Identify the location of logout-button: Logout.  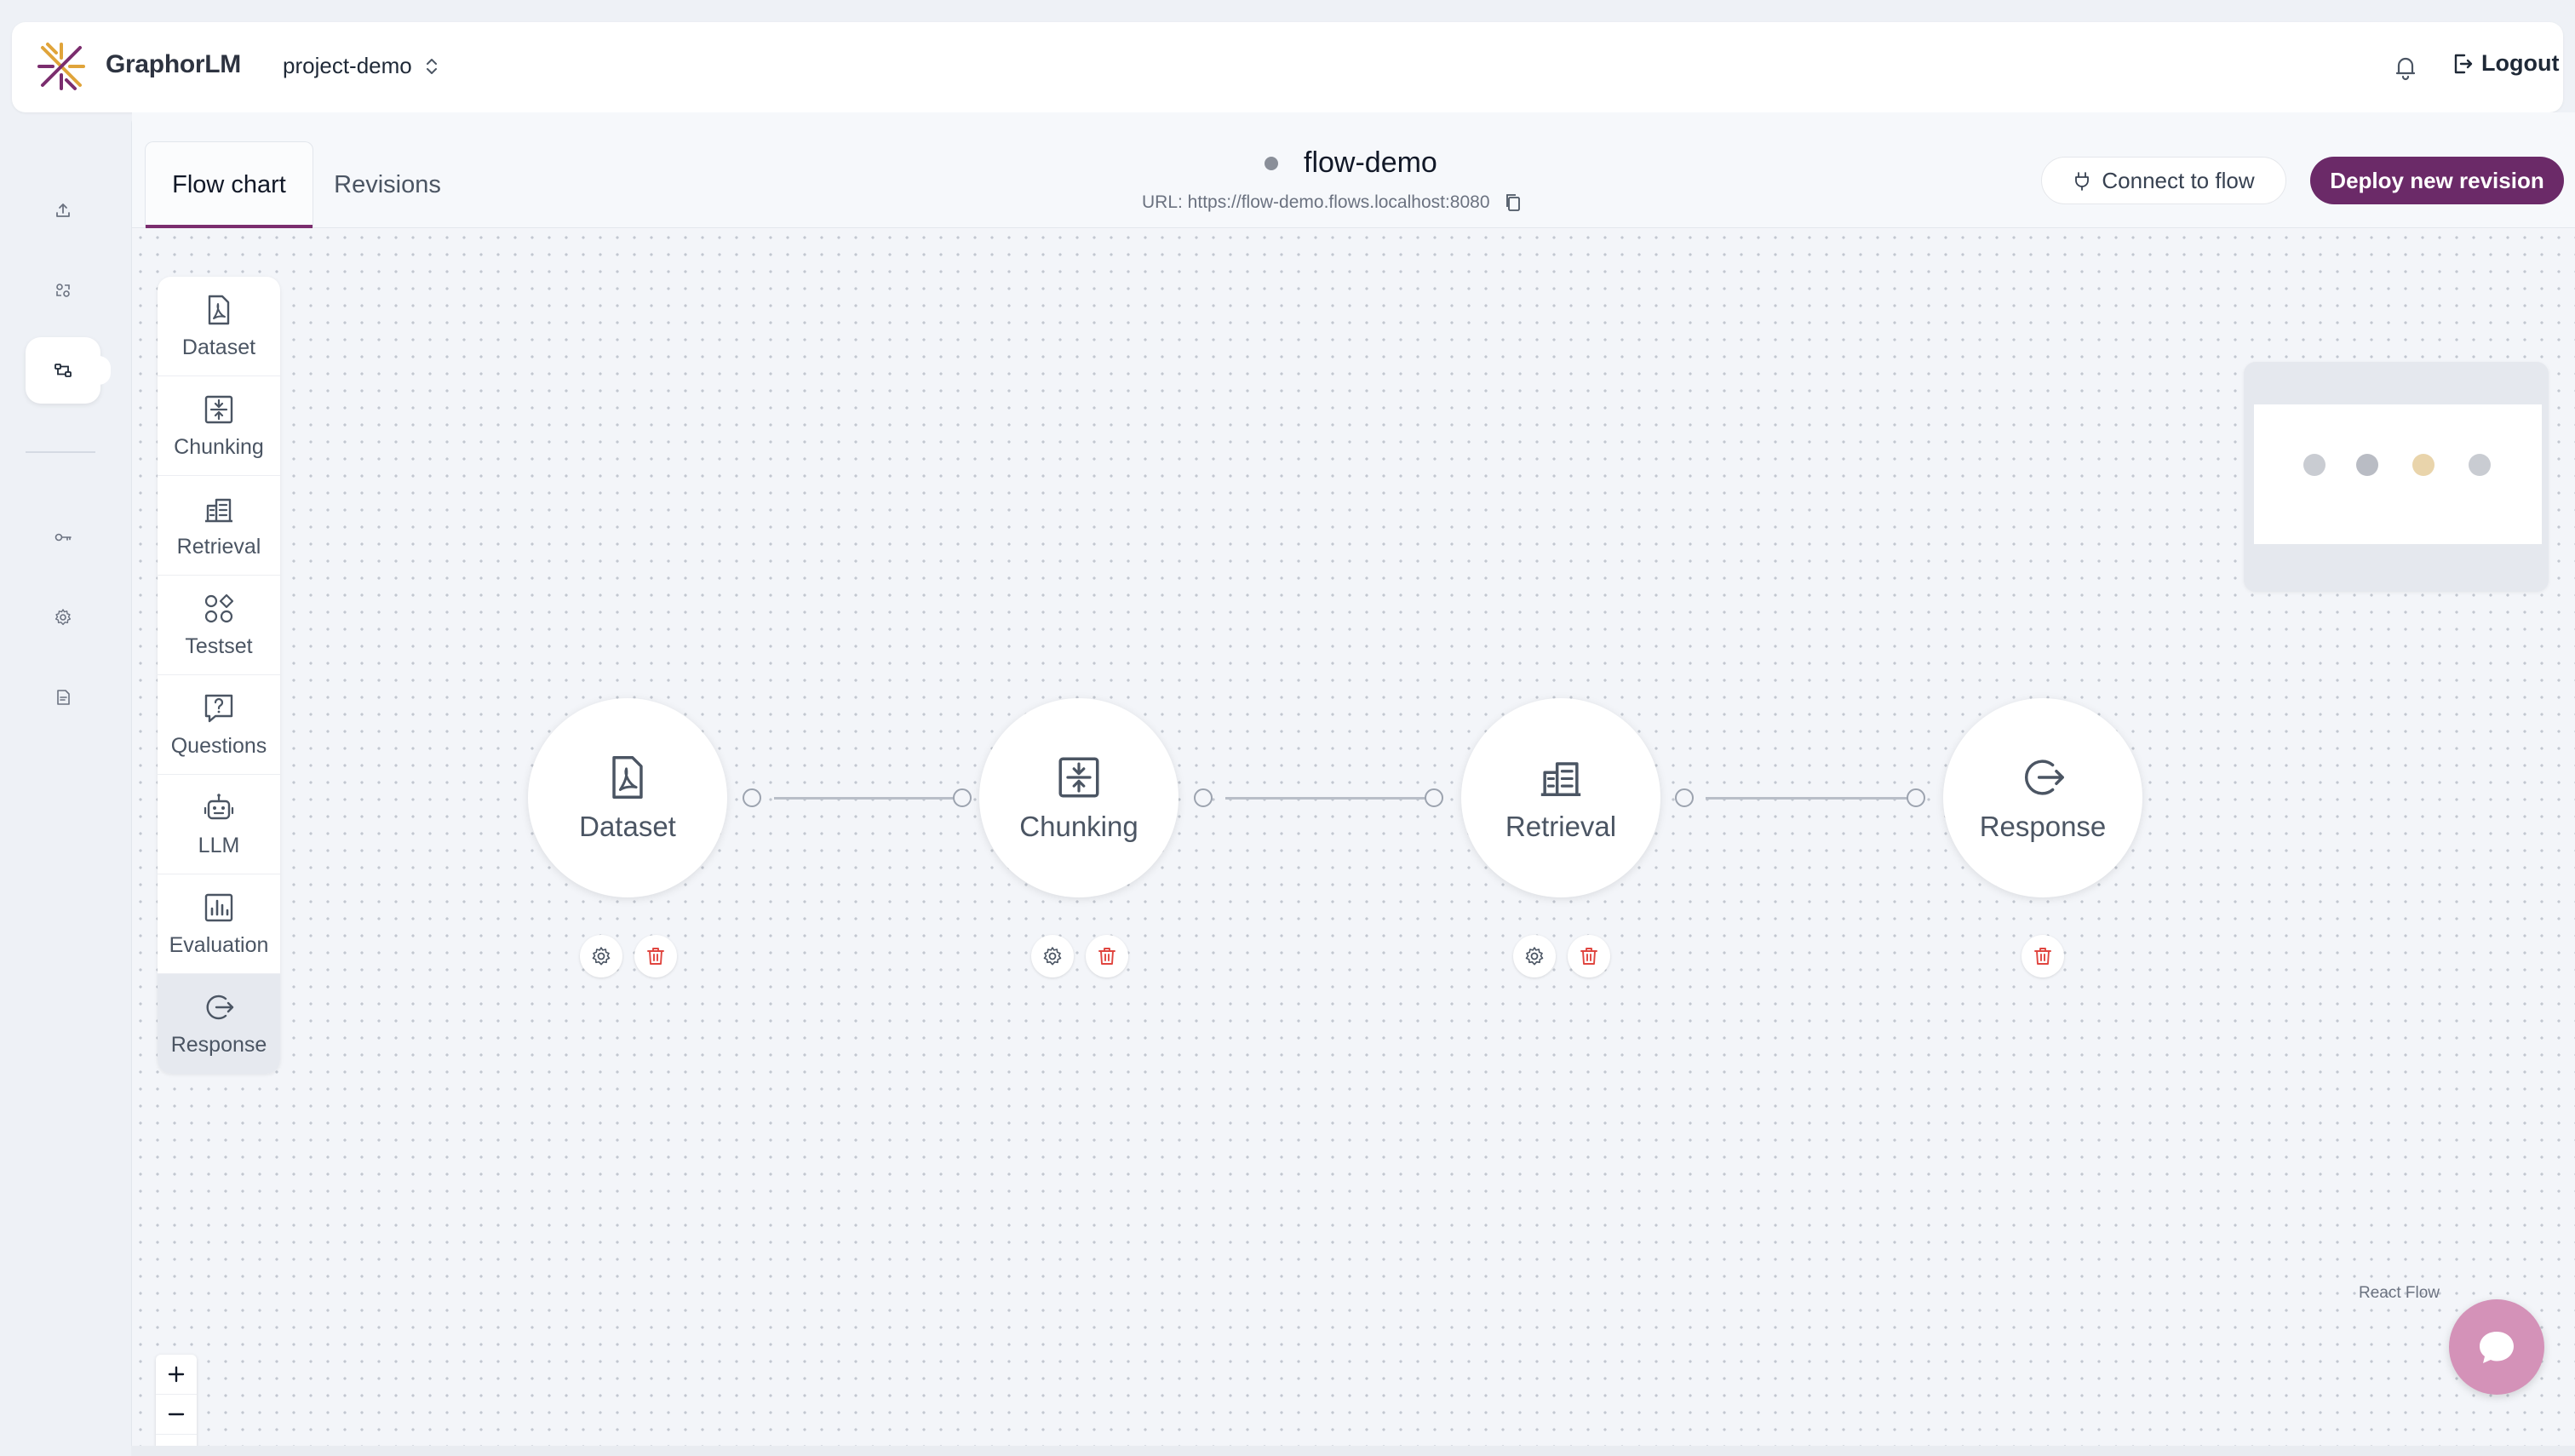
(2505, 64).